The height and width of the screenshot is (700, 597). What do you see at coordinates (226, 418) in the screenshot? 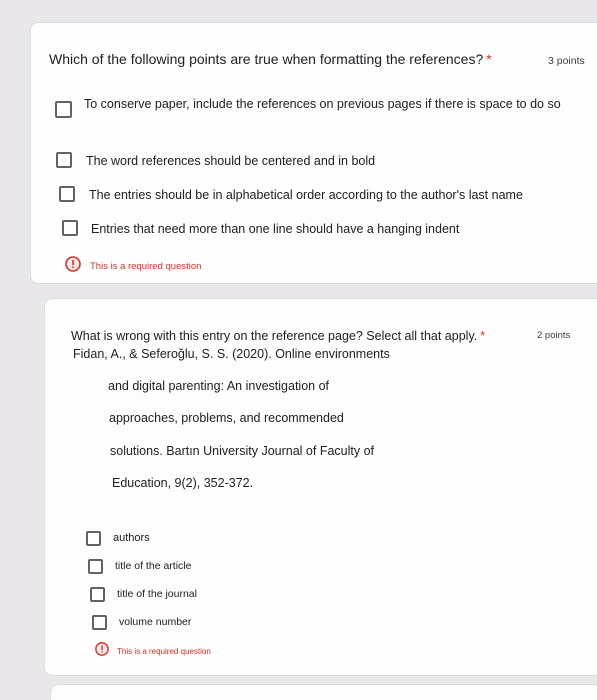
I see `reference-entry-line: approaches, problems, and recommended` at bounding box center [226, 418].